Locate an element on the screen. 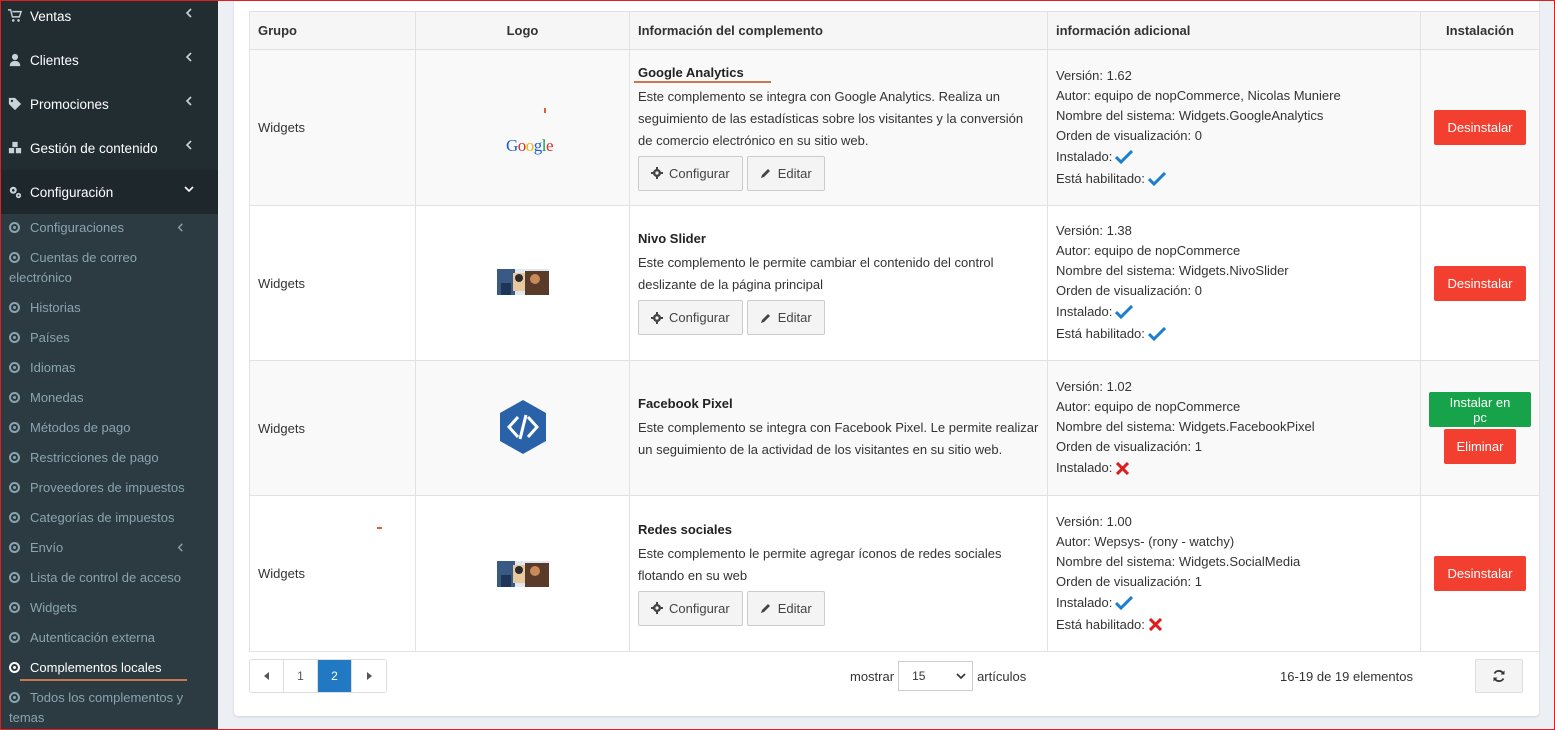  page-button-1: 1 is located at coordinates (301, 676).